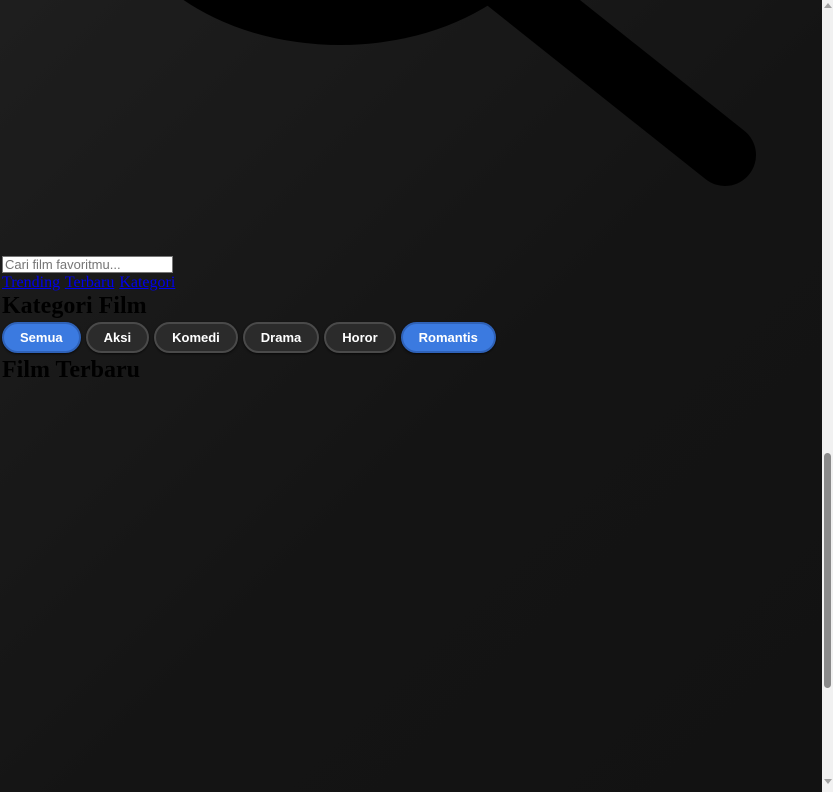 Image resolution: width=833 pixels, height=792 pixels. What do you see at coordinates (828, 781) in the screenshot?
I see `scroll-down-arrow-icon` at bounding box center [828, 781].